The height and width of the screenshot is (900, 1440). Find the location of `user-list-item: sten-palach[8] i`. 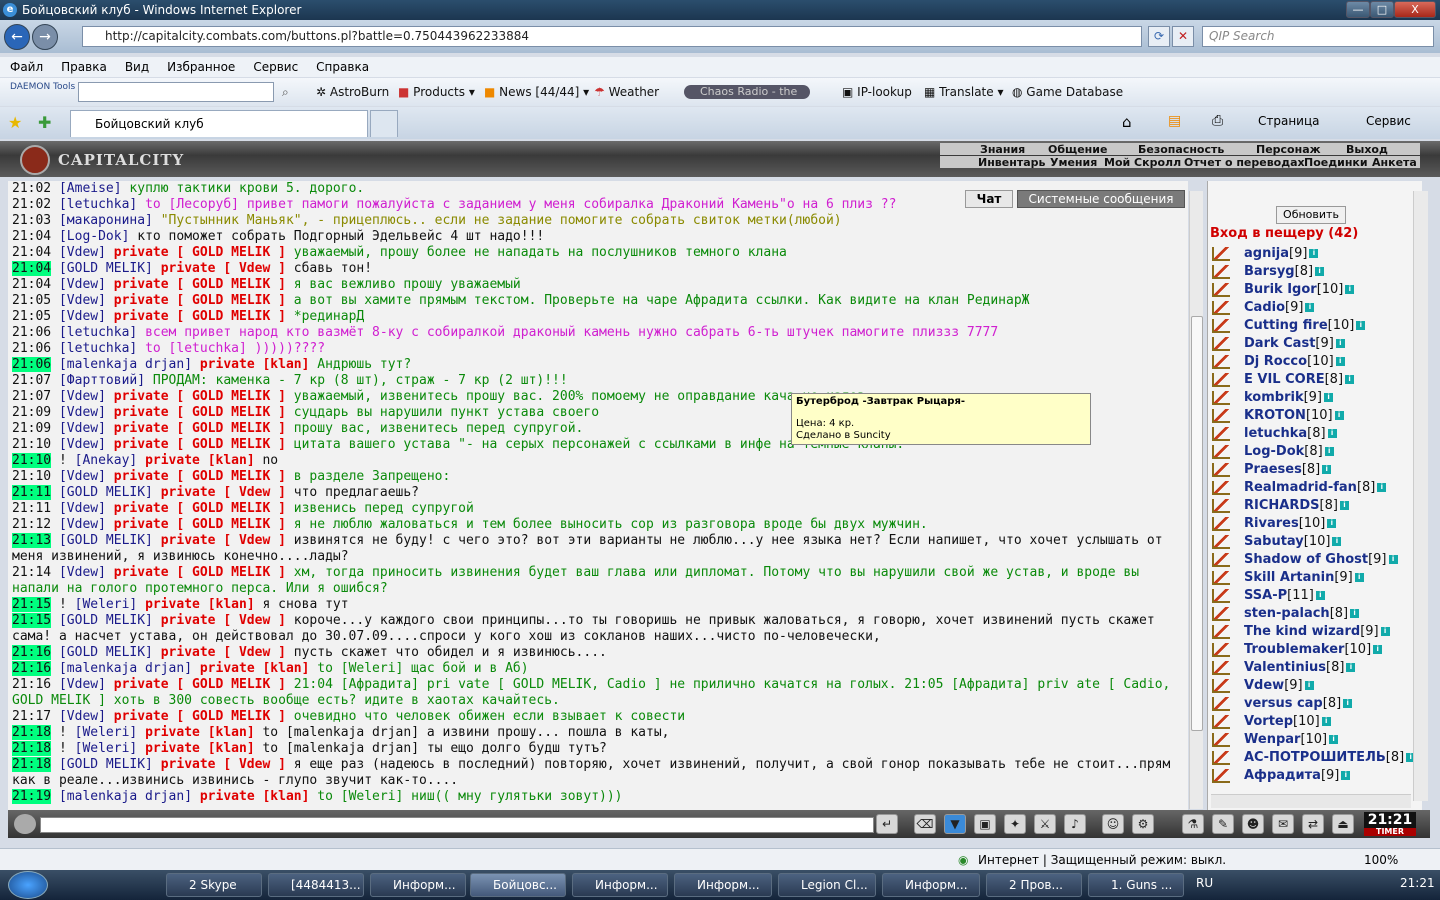

user-list-item: sten-palach[8] i is located at coordinates (1302, 614).